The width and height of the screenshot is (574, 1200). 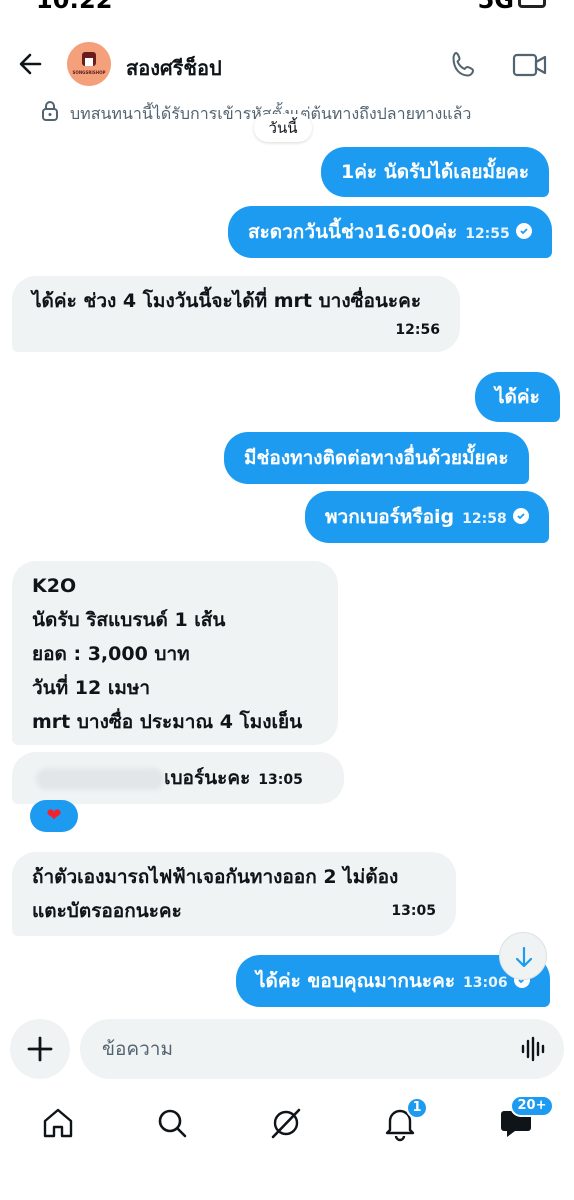 I want to click on message-line: วันที่ 12 เมษา, so click(x=91, y=688).